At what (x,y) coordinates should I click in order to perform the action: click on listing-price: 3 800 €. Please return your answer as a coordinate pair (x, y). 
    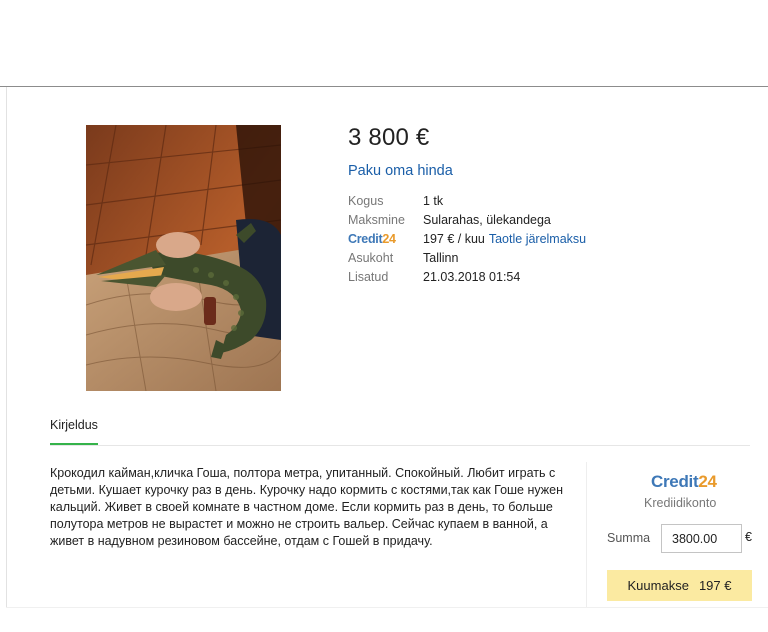
    Looking at the image, I should click on (389, 137).